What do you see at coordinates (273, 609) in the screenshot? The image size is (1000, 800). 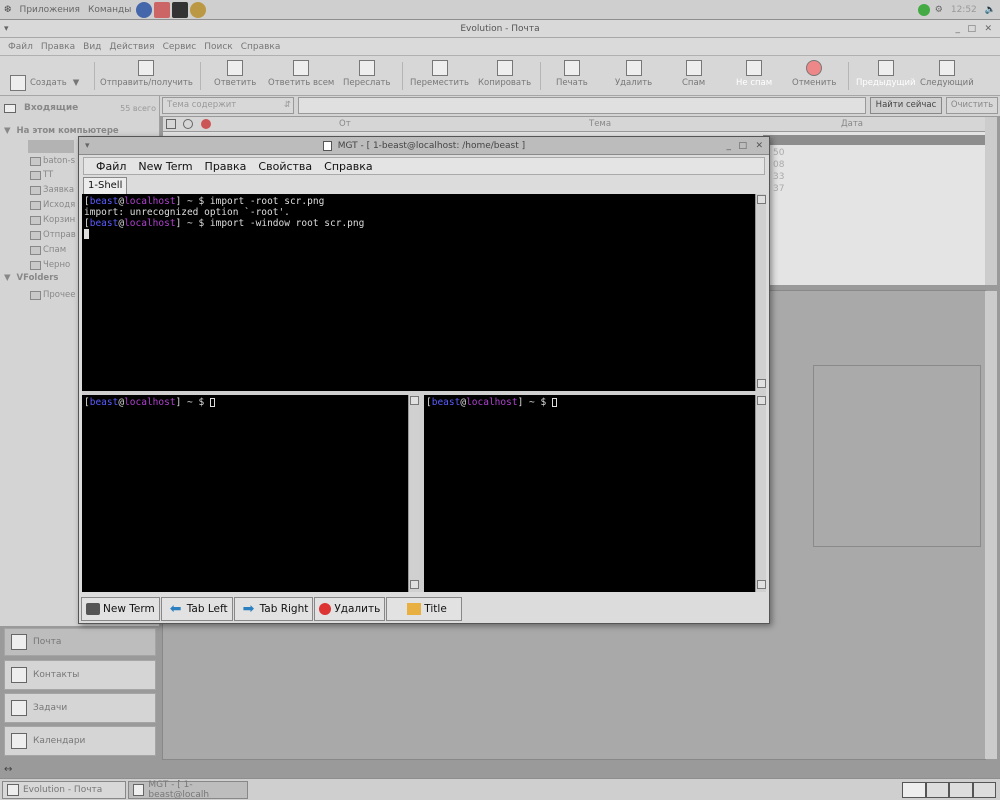 I see `tab-right-button: ➡ Tab Right` at bounding box center [273, 609].